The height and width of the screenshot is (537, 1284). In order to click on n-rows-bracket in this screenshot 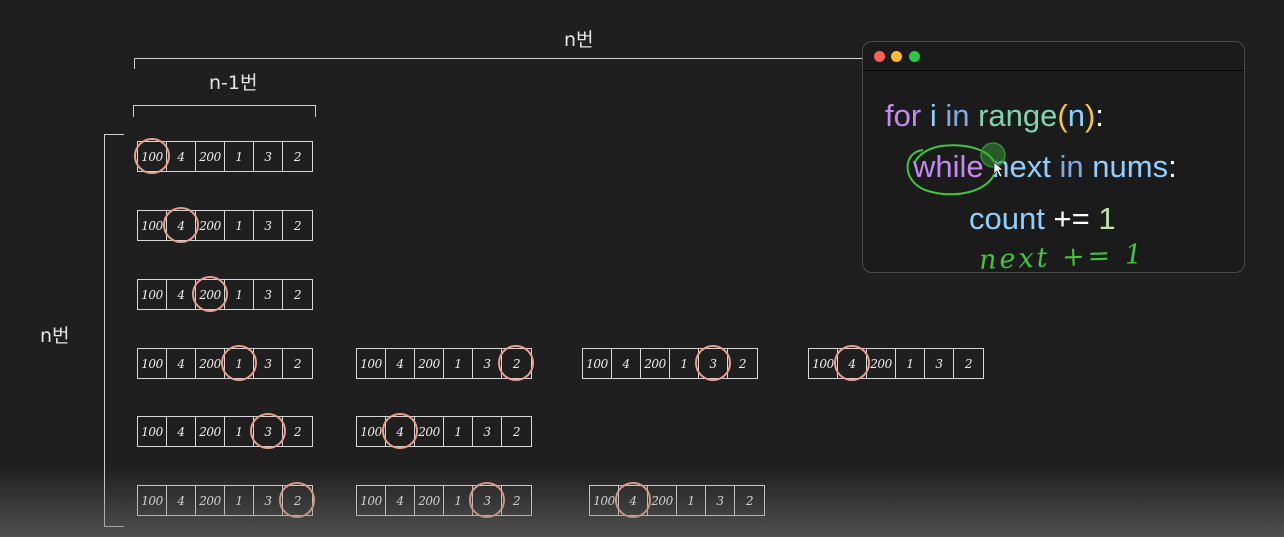, I will do `click(104, 330)`.